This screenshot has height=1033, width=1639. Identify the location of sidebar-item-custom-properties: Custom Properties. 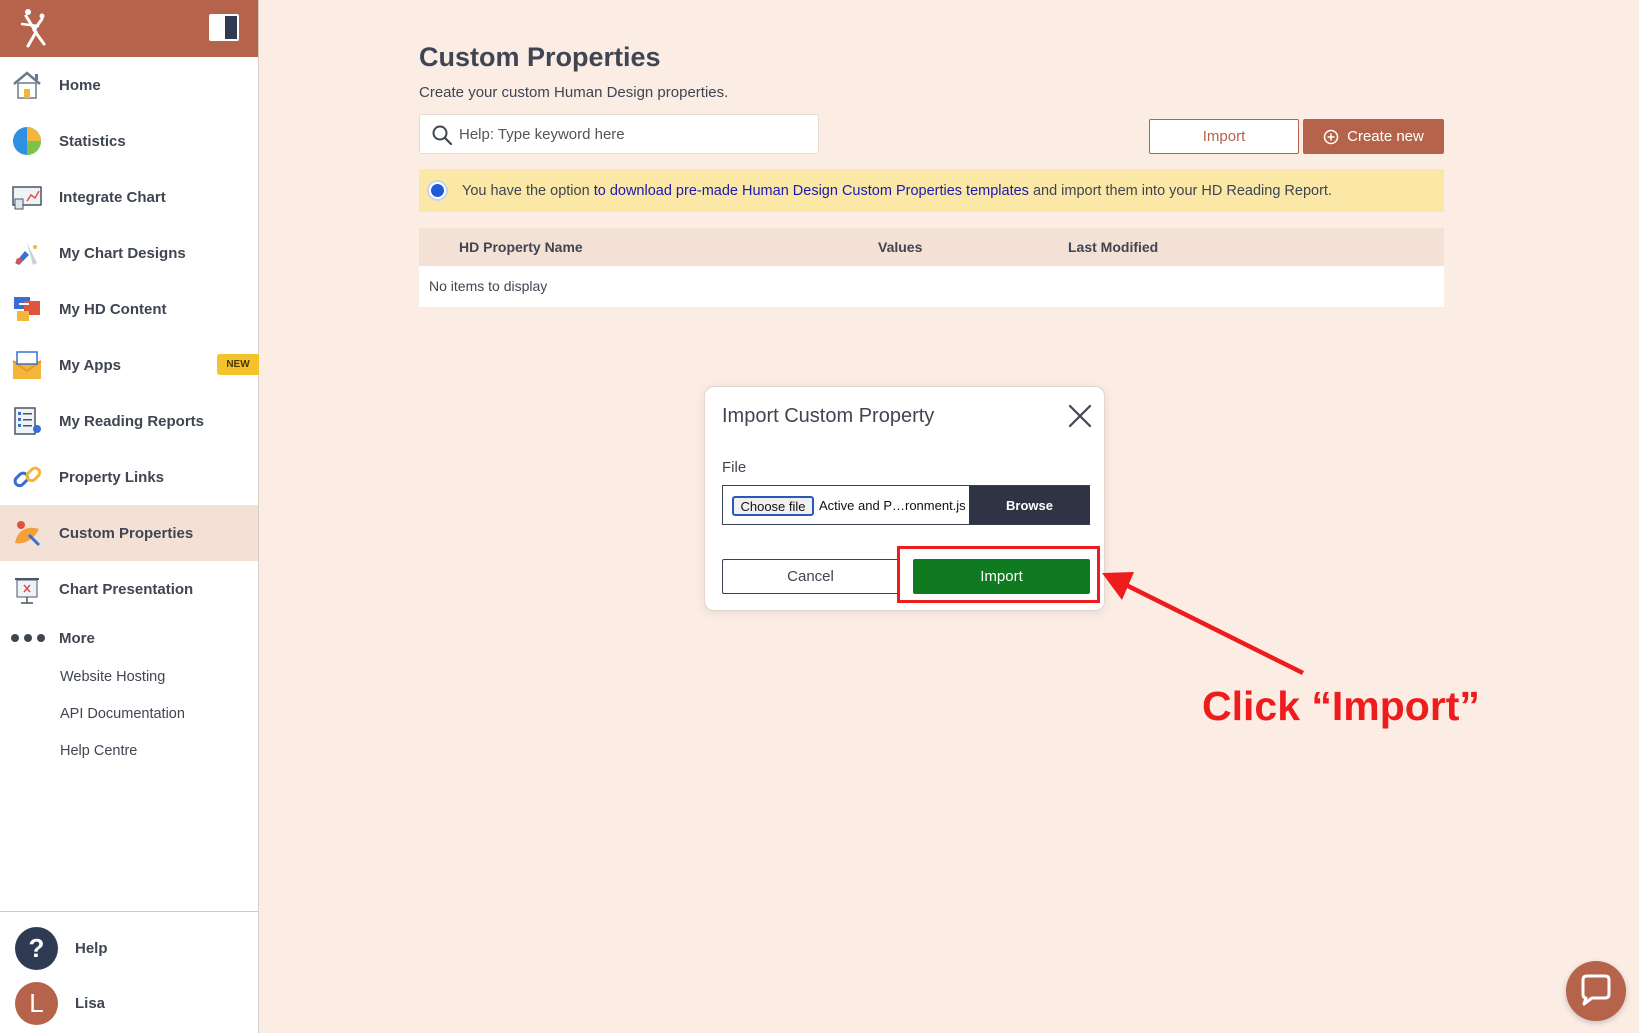
(129, 533).